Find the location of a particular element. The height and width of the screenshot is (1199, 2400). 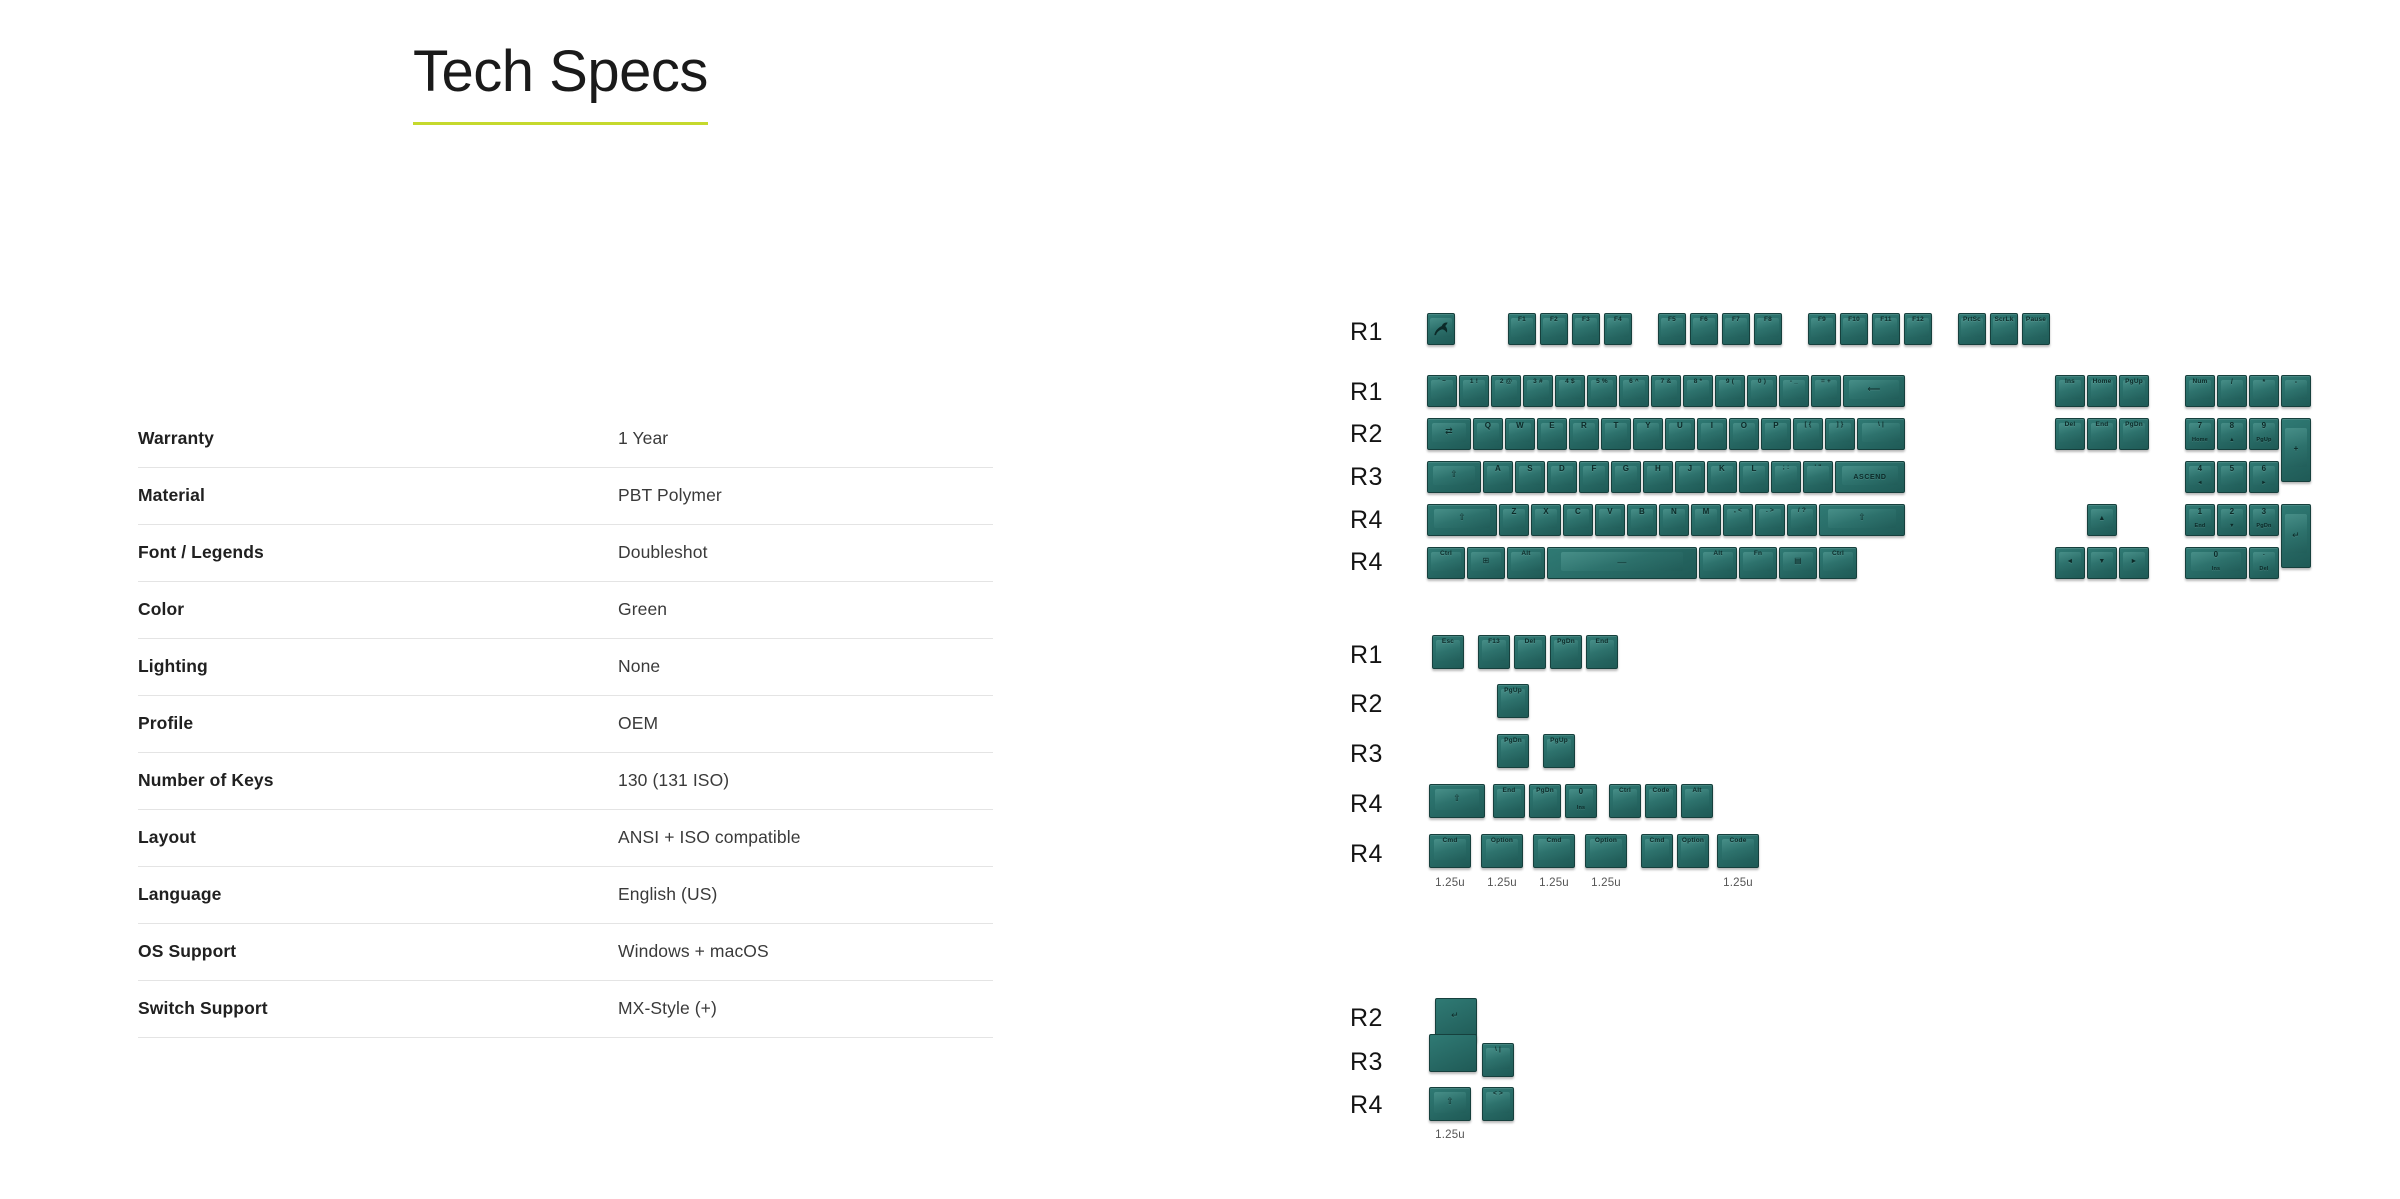

key-7: 7 & is located at coordinates (1666, 391).